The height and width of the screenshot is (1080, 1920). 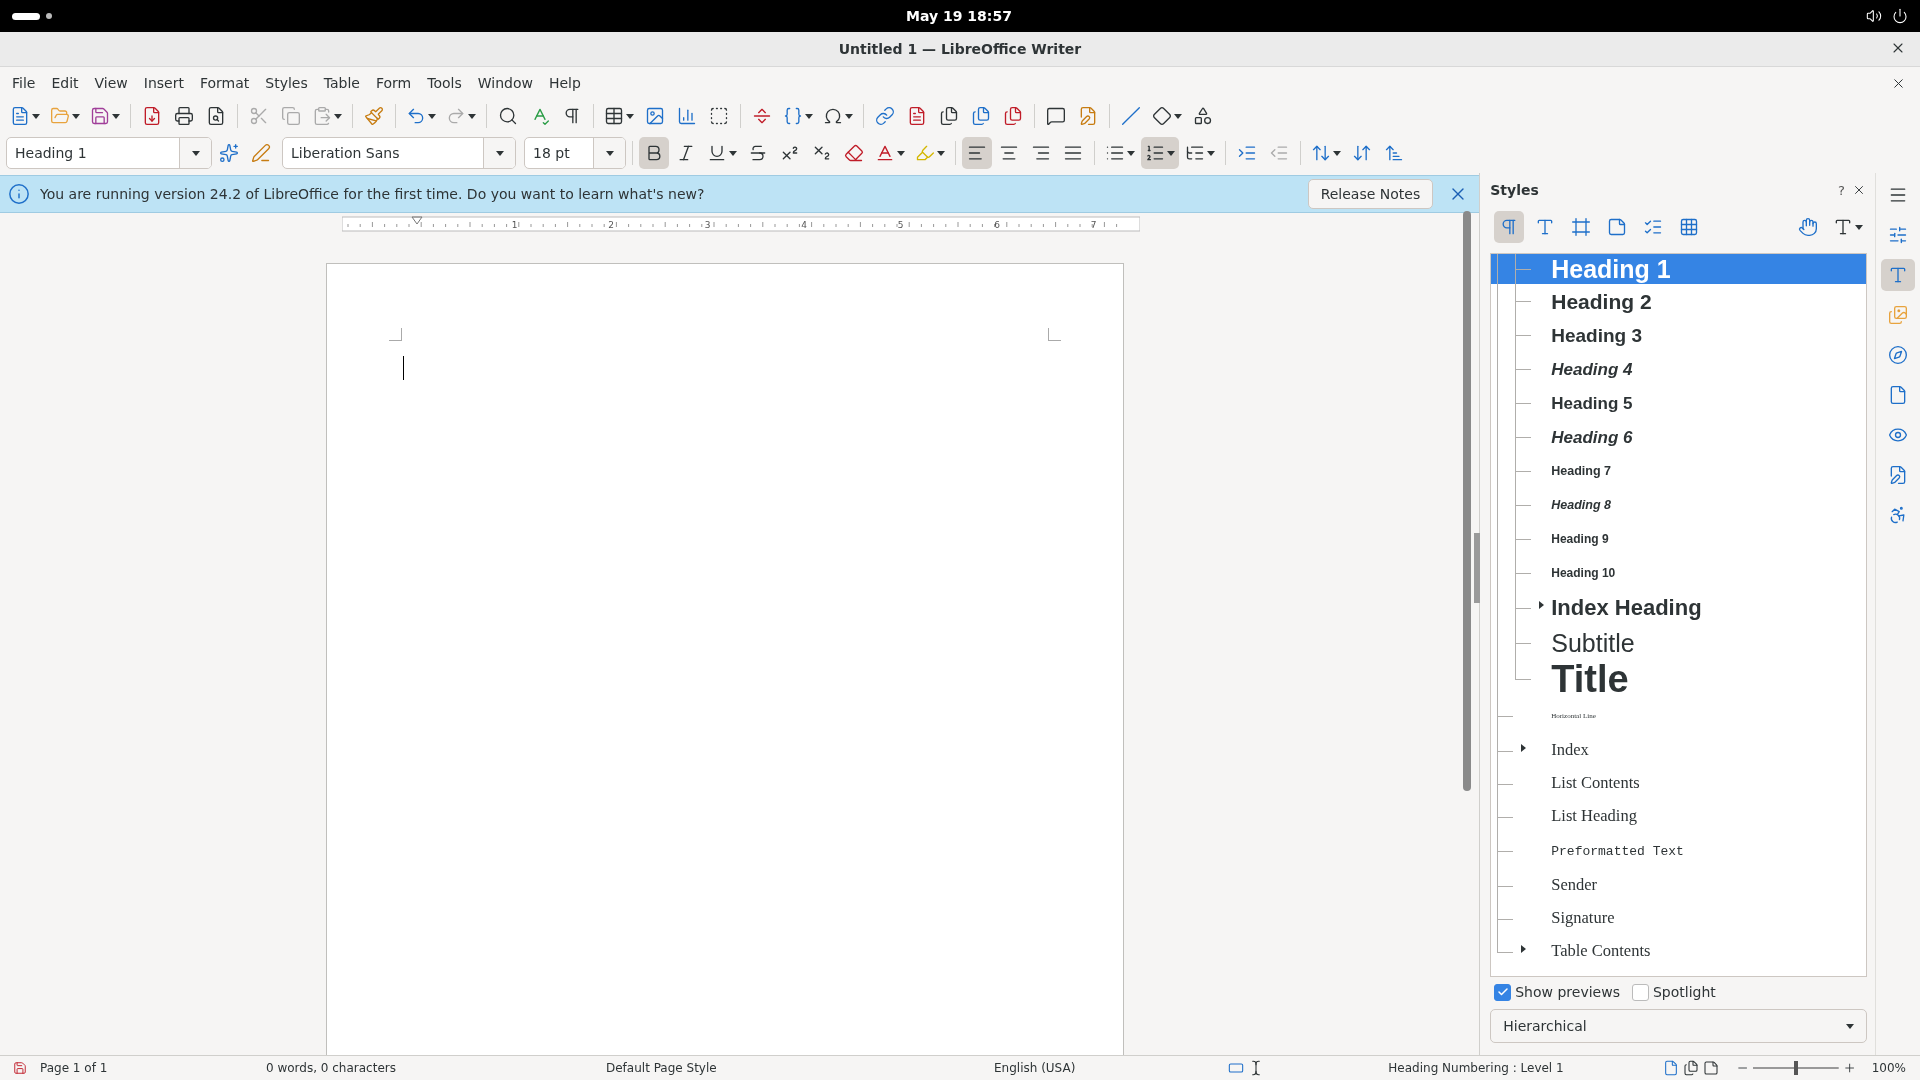 I want to click on style-item: Heading 7, so click(x=1678, y=471).